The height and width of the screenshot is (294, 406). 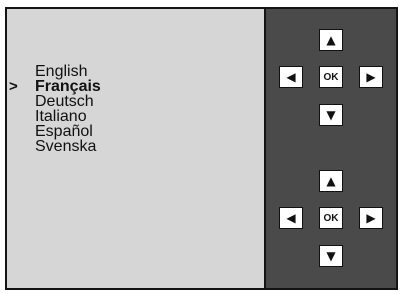 What do you see at coordinates (13, 86) in the screenshot?
I see `selection-cursor: >` at bounding box center [13, 86].